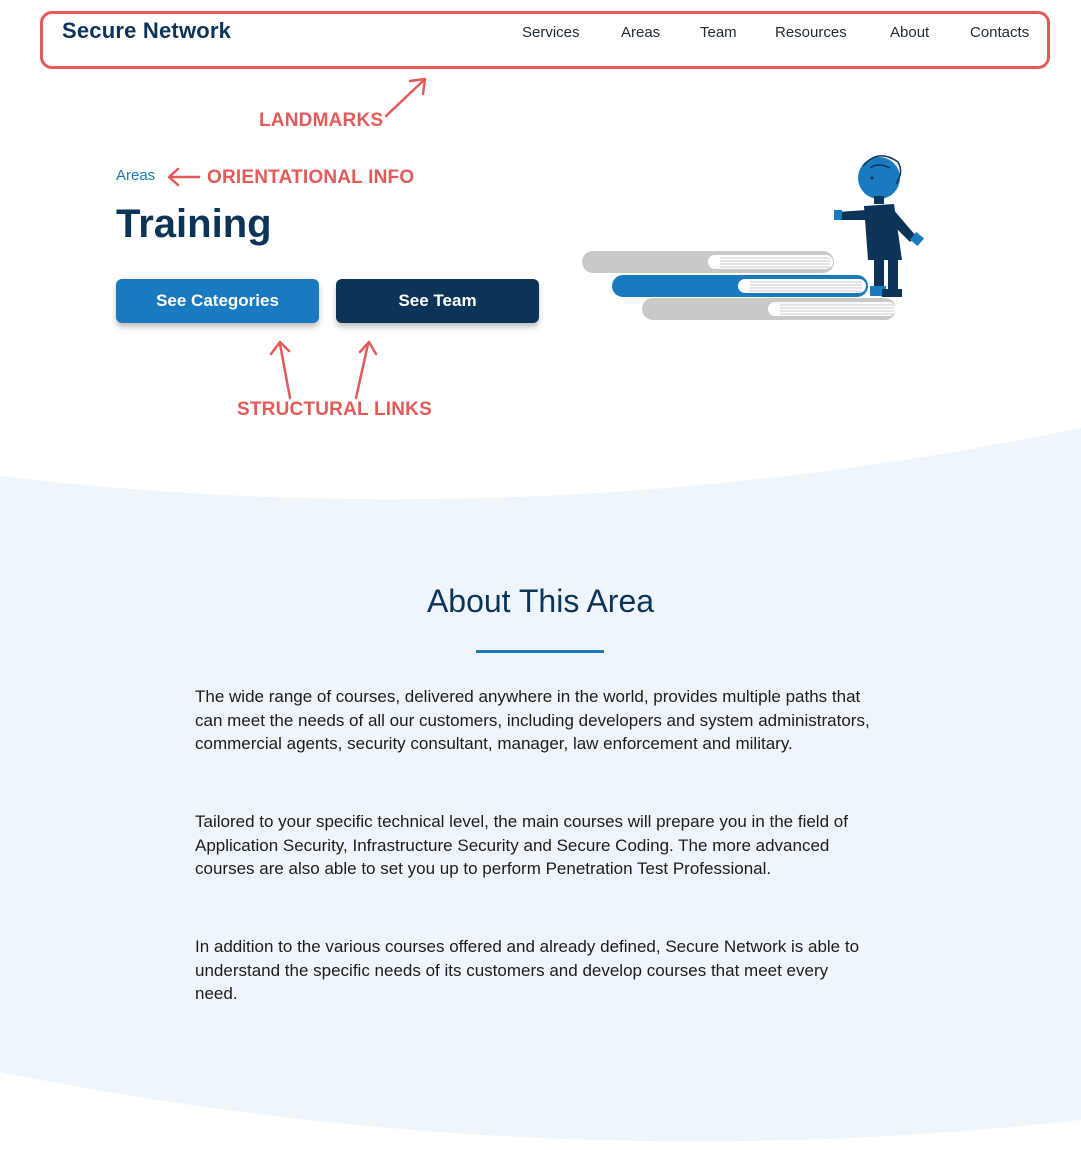 This screenshot has width=1081, height=1164. Describe the element at coordinates (718, 32) in the screenshot. I see `nav-team: Team` at that location.